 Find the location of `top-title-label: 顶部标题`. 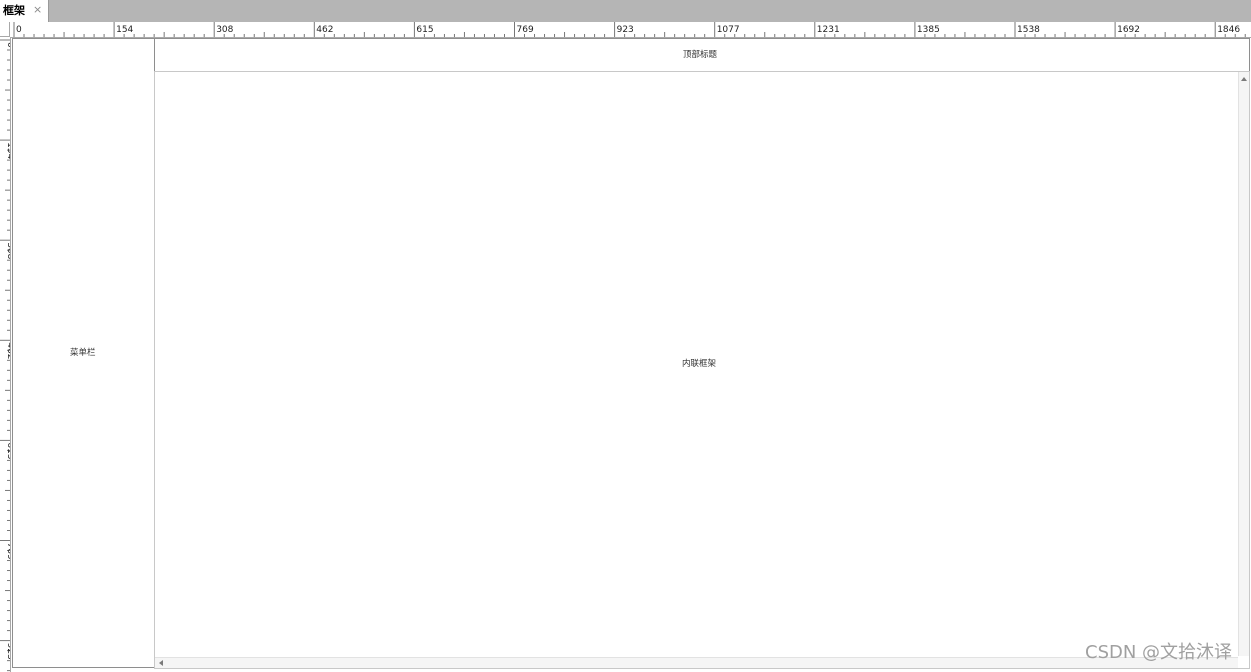

top-title-label: 顶部标题 is located at coordinates (700, 55).